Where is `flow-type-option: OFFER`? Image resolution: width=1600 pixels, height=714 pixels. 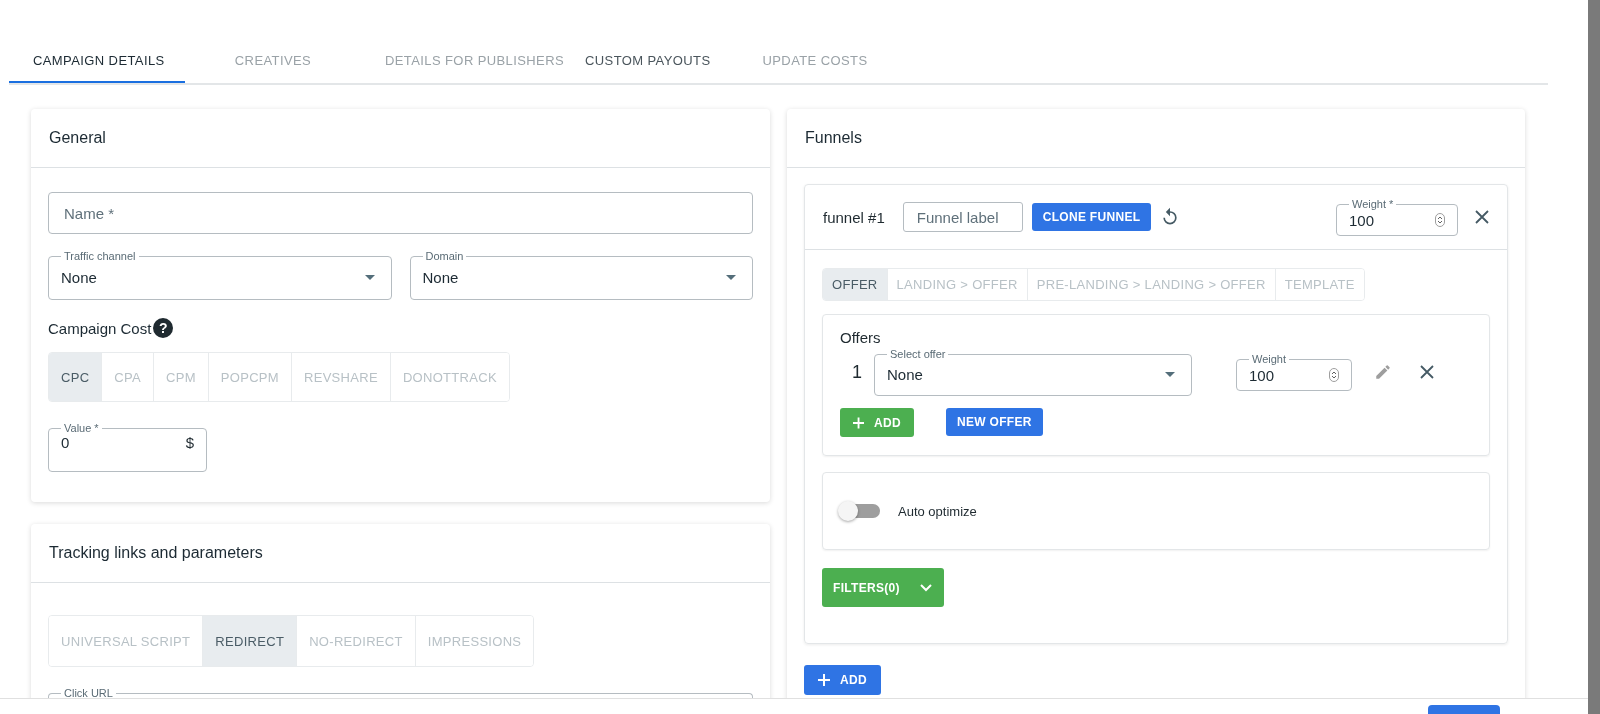 flow-type-option: OFFER is located at coordinates (855, 284).